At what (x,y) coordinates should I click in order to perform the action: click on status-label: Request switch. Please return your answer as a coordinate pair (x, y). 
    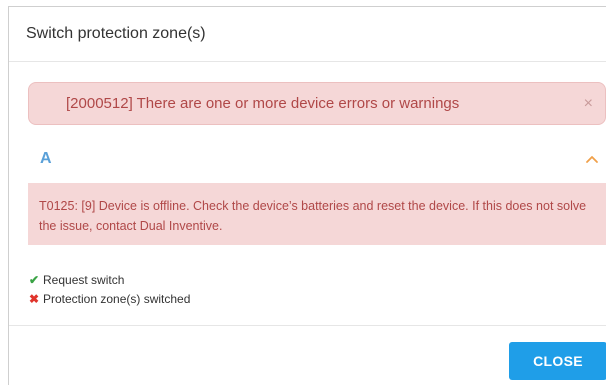
    Looking at the image, I should click on (84, 279).